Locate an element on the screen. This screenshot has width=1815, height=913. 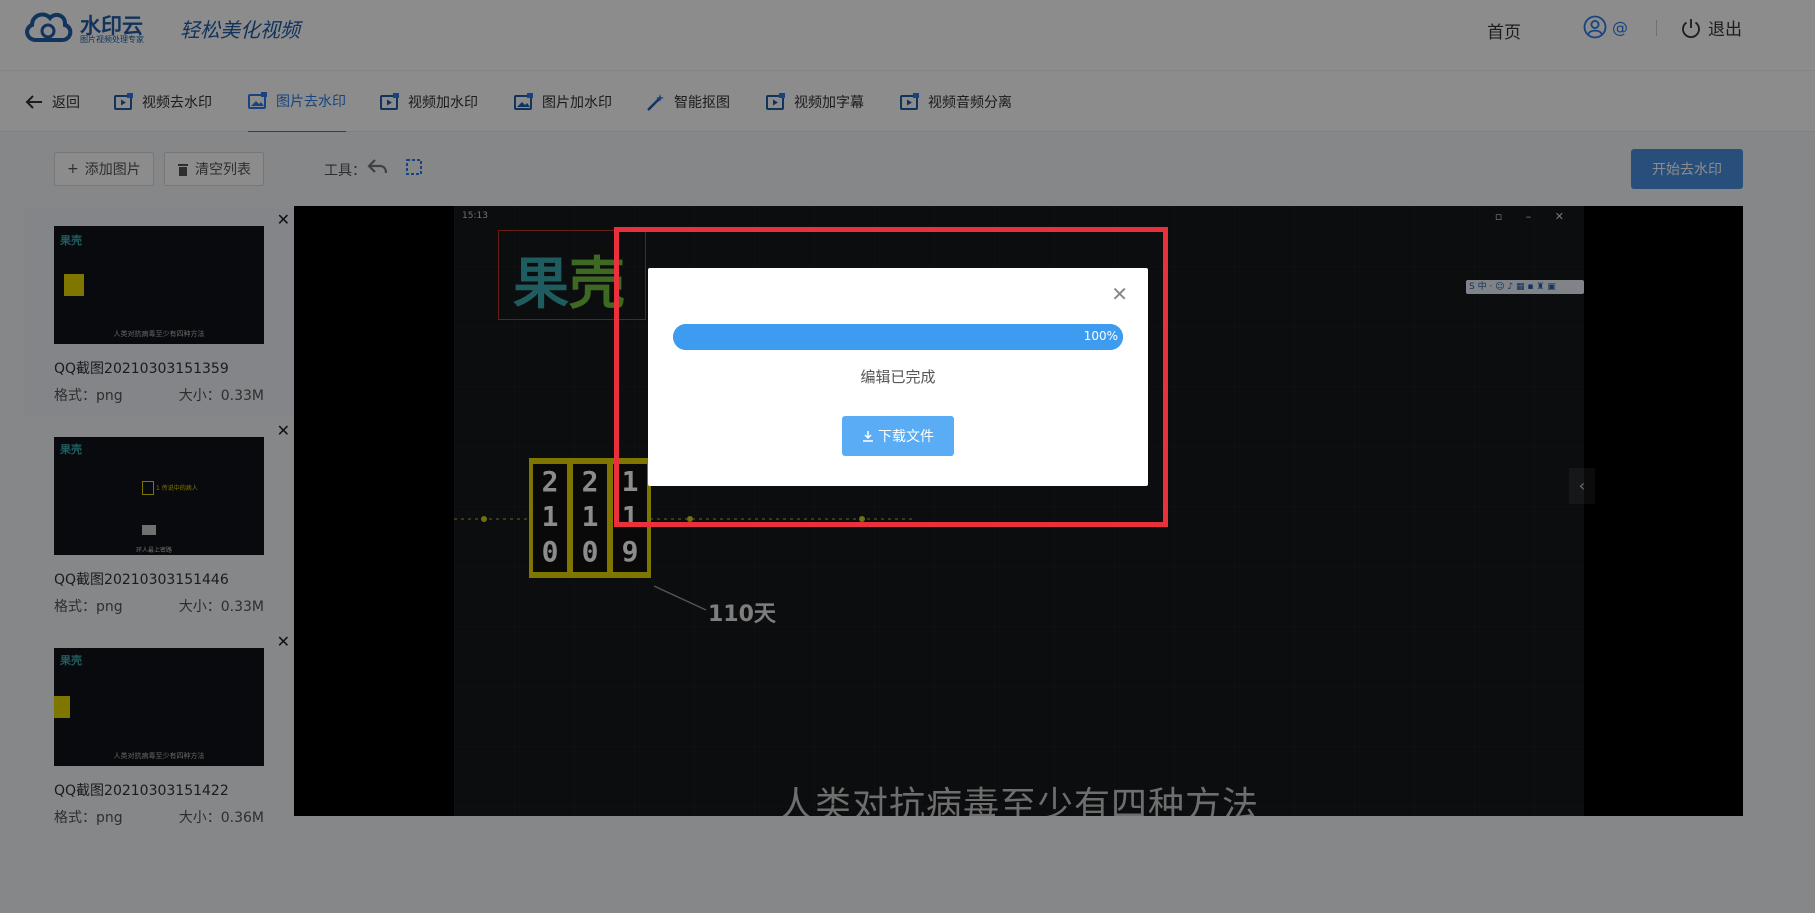
progress-text: 100% is located at coordinates (1100, 336).